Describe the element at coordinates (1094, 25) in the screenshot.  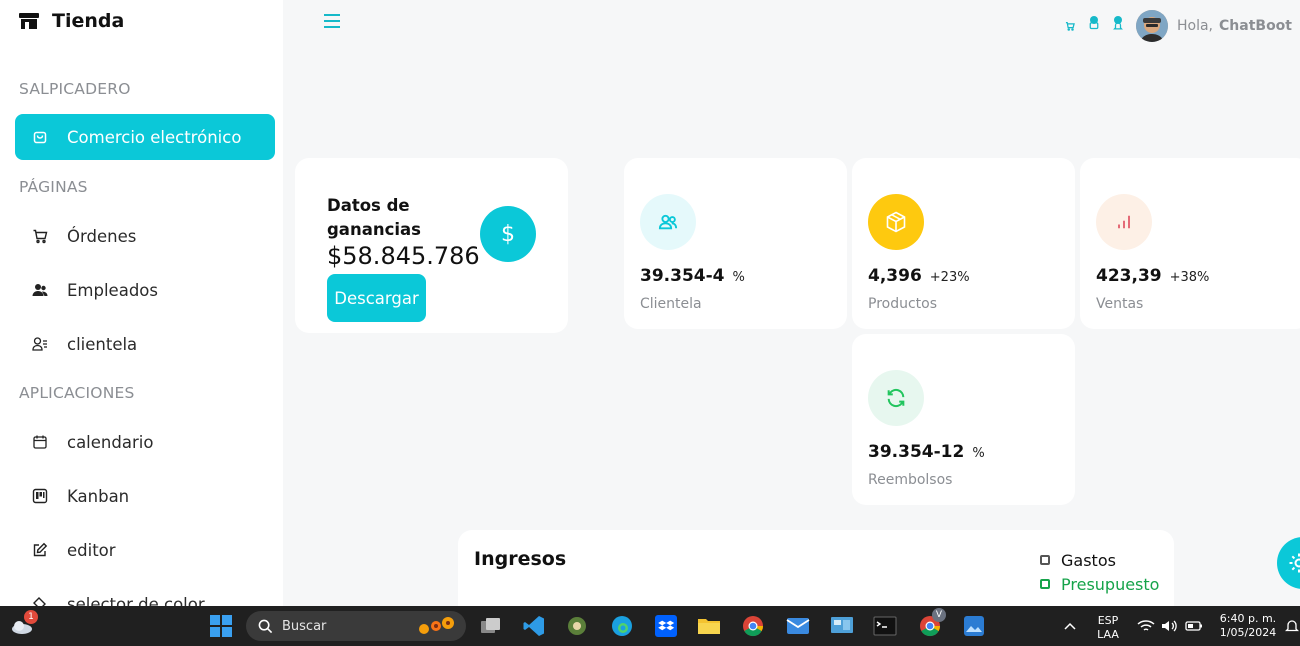
I see `chat-button` at that location.